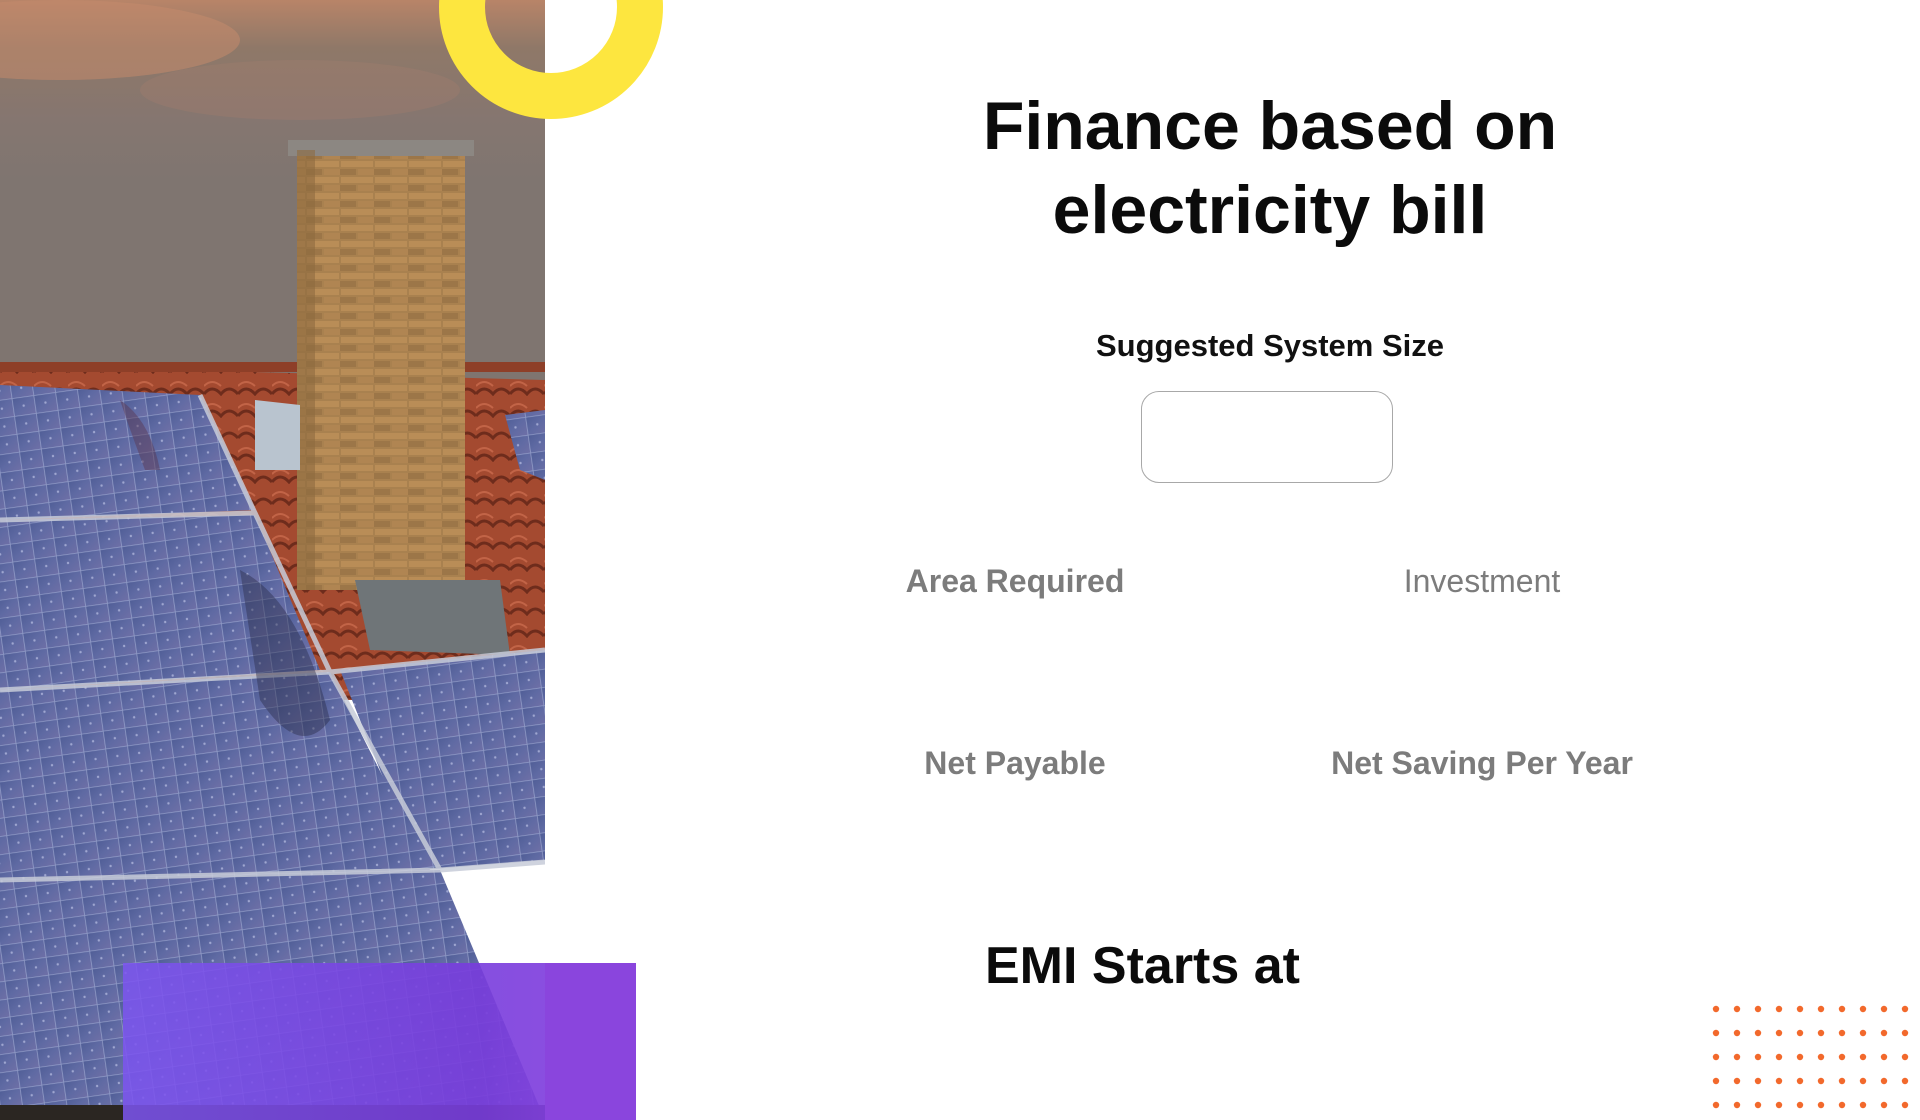 This screenshot has height=1120, width=1920. Describe the element at coordinates (1269, 345) in the screenshot. I see `system-size-label: Suggested System Size` at that location.